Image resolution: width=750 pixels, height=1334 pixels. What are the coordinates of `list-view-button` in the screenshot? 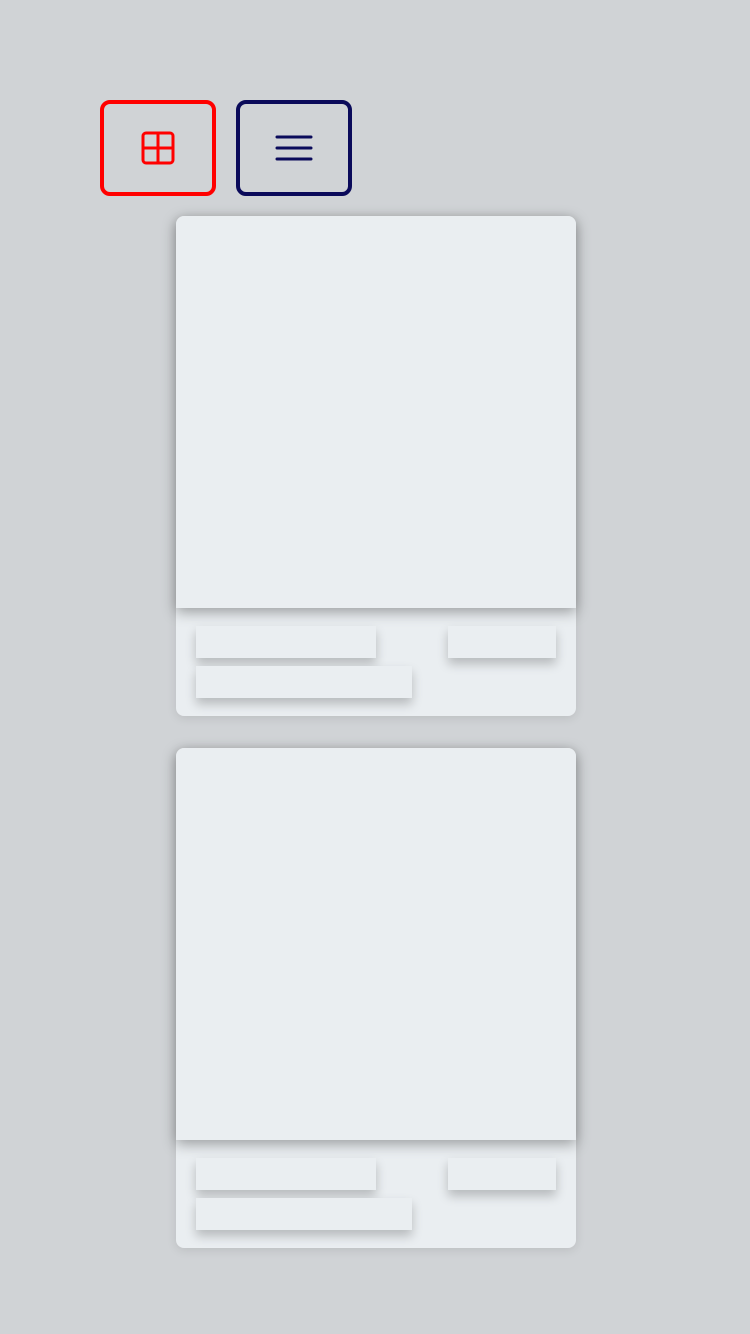 It's located at (294, 148).